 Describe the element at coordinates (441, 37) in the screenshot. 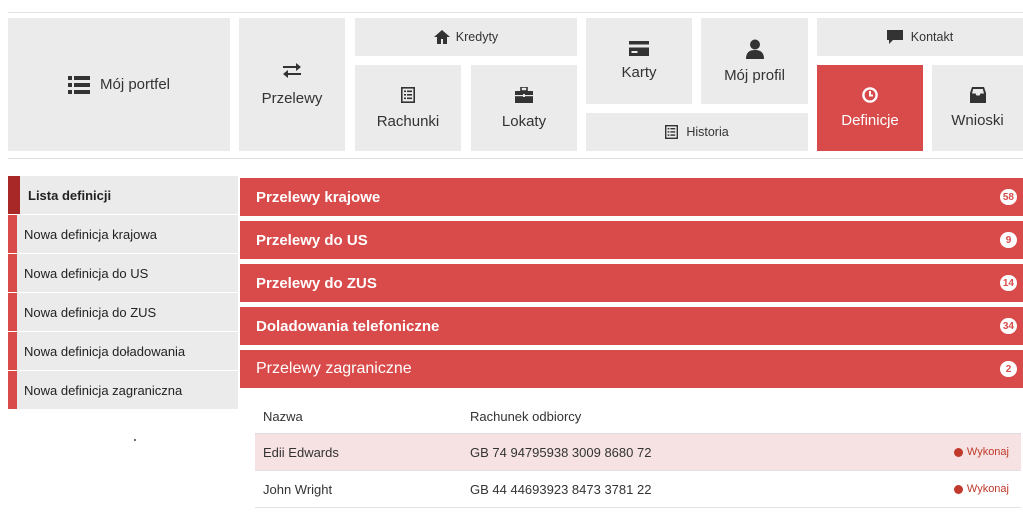

I see `home-icon` at that location.